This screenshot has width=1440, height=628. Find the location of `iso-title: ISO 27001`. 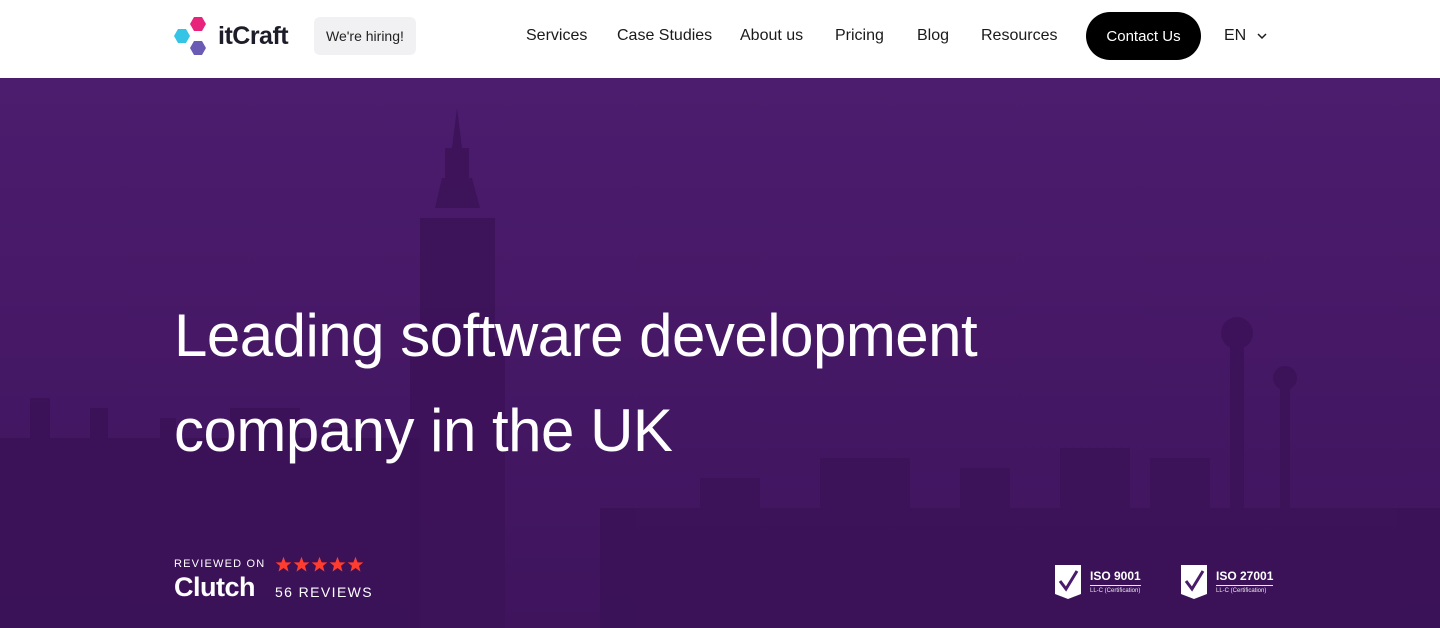

iso-title: ISO 27001 is located at coordinates (1245, 576).